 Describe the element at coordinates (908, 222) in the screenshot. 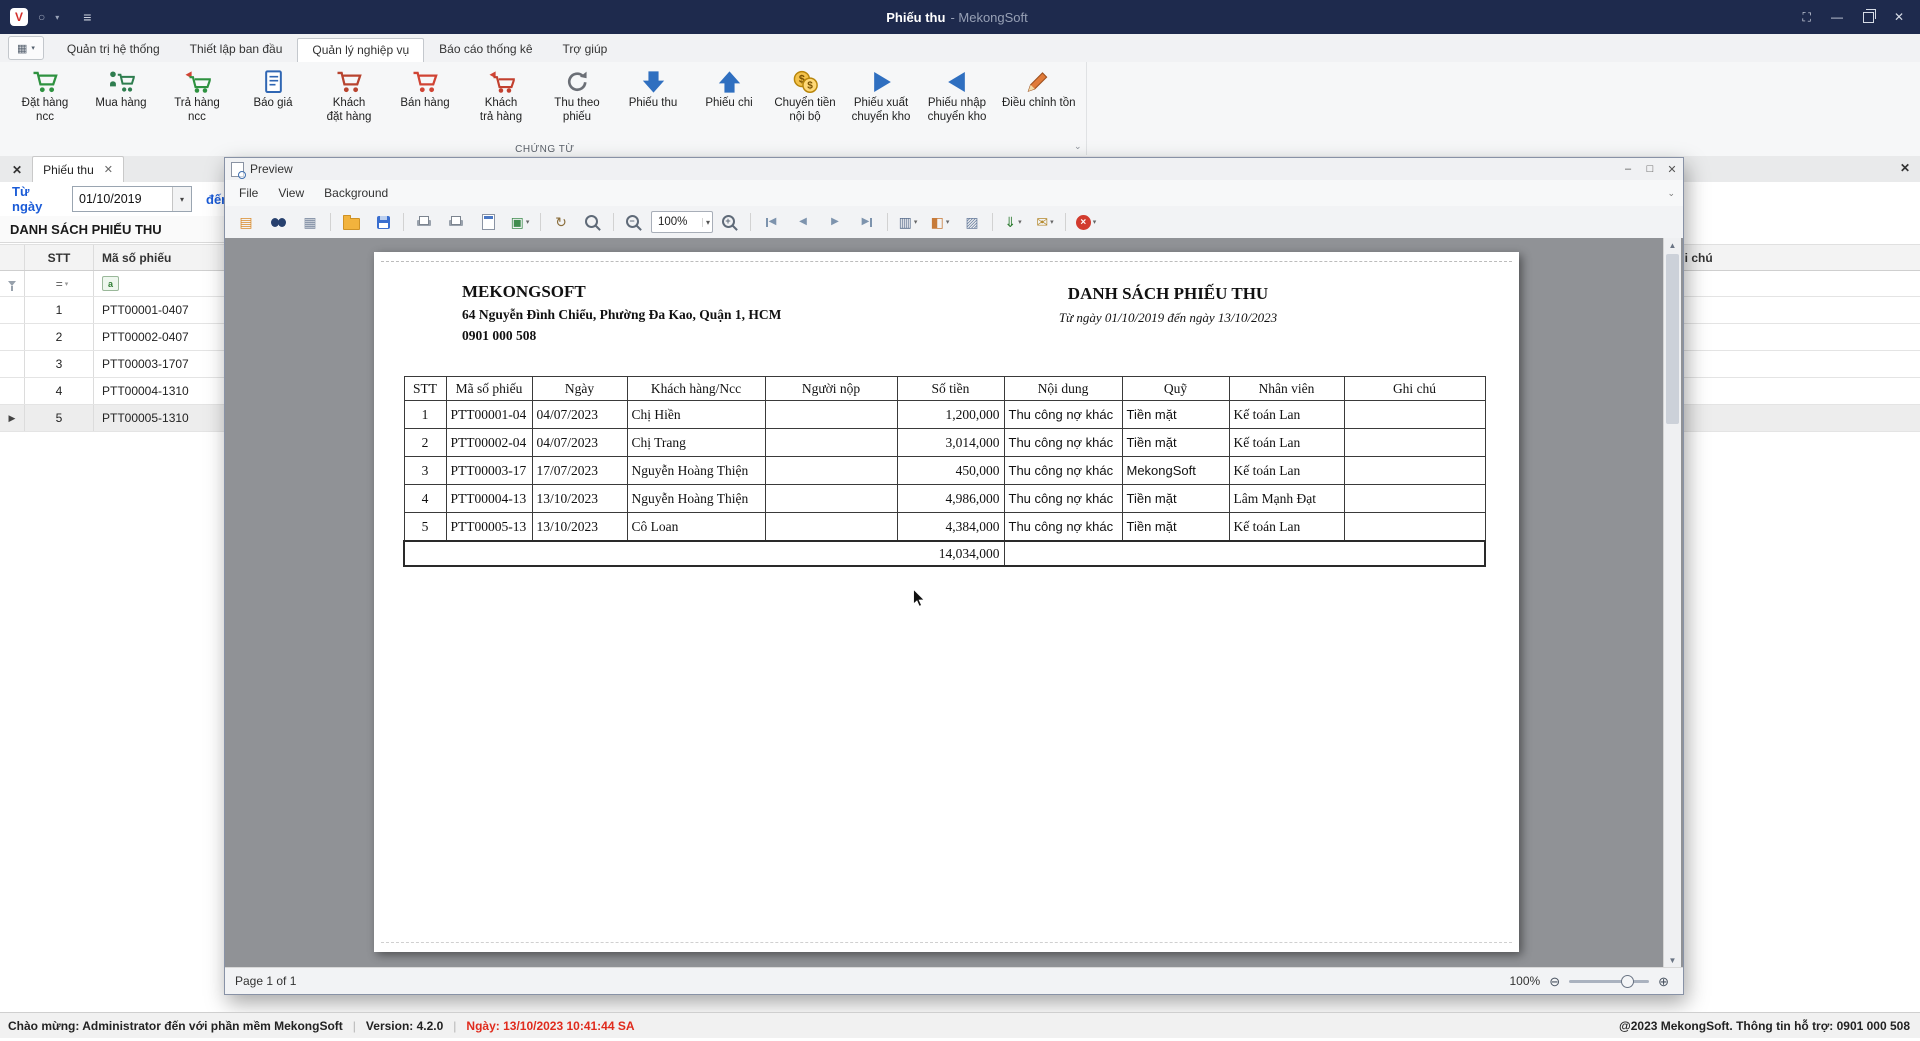

I see `multi-page-icon: ▥ ▾` at that location.